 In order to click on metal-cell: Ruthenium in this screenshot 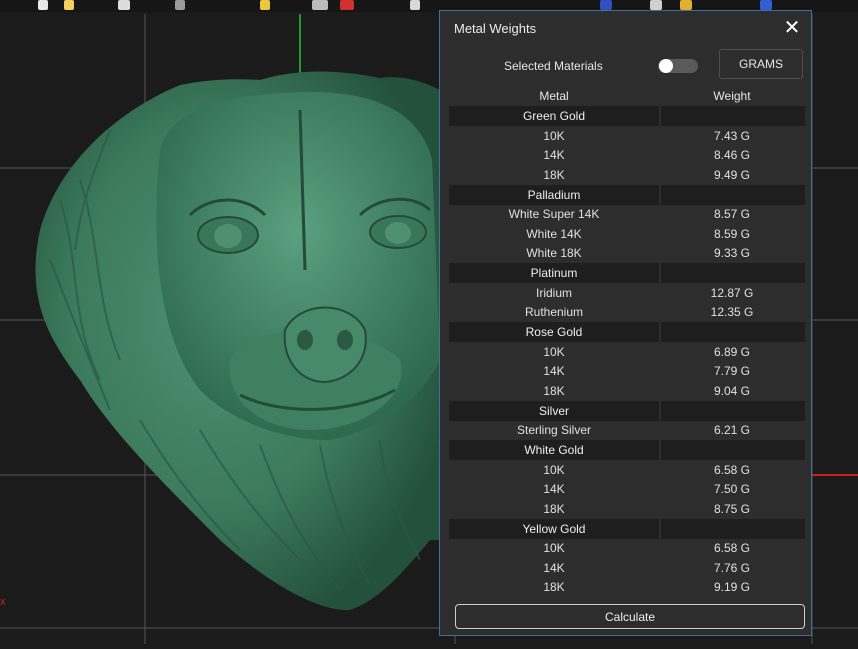, I will do `click(554, 312)`.